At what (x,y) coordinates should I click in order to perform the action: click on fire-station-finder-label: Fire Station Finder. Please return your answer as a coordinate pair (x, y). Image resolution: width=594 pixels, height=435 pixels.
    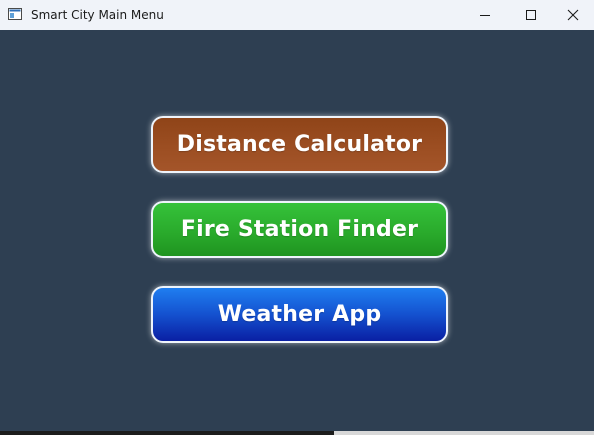
    Looking at the image, I should click on (299, 229).